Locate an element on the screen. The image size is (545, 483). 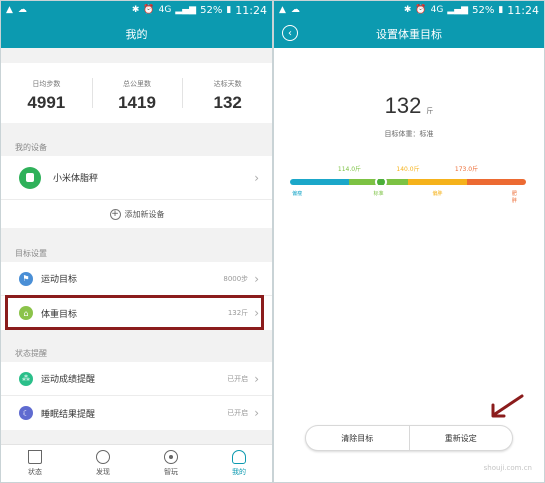
page-title: 设置体重目标 is located at coordinates (409, 34).